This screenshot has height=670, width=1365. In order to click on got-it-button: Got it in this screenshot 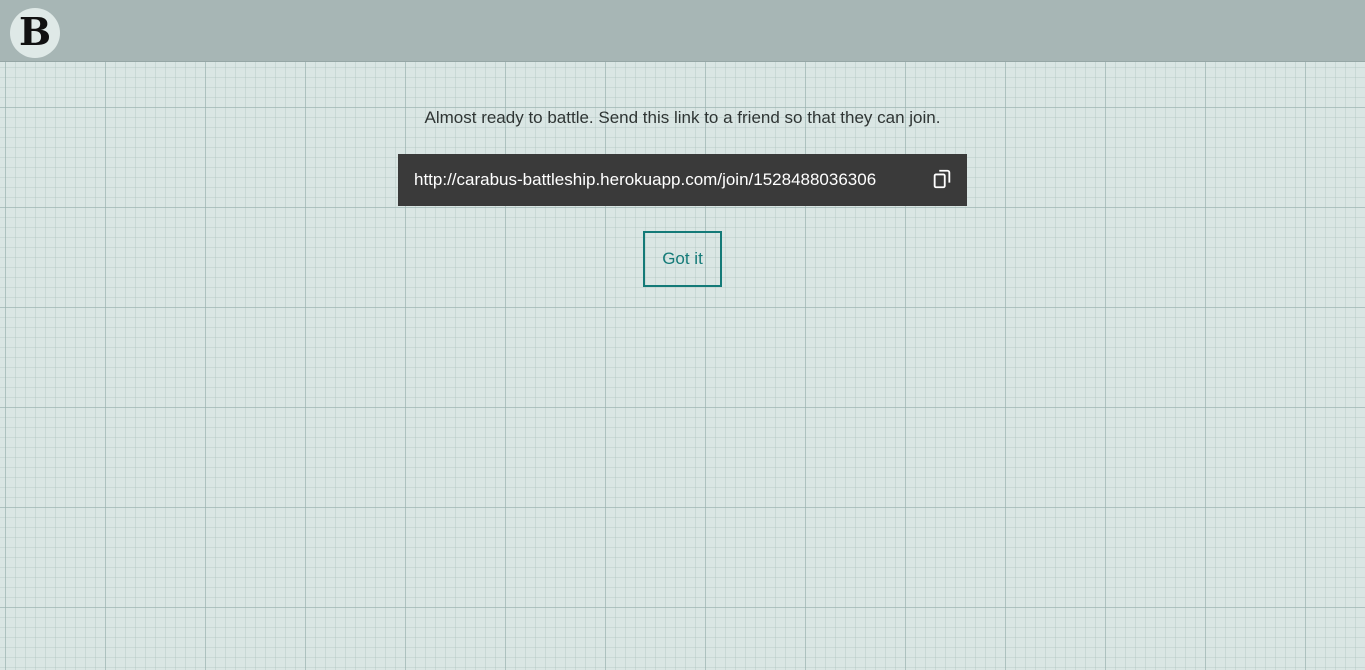, I will do `click(682, 259)`.